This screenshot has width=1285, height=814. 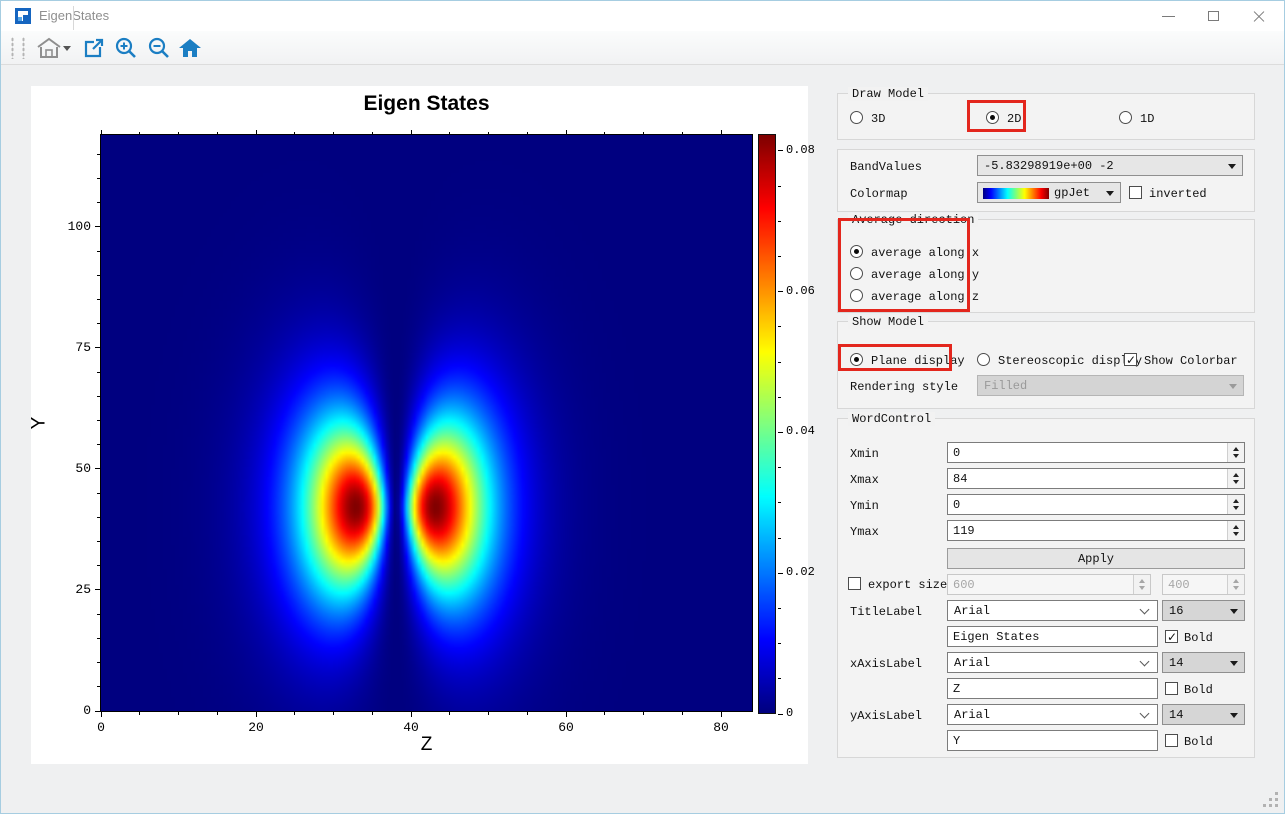 I want to click on xaxis-size-combo: 14, so click(x=1203, y=662).